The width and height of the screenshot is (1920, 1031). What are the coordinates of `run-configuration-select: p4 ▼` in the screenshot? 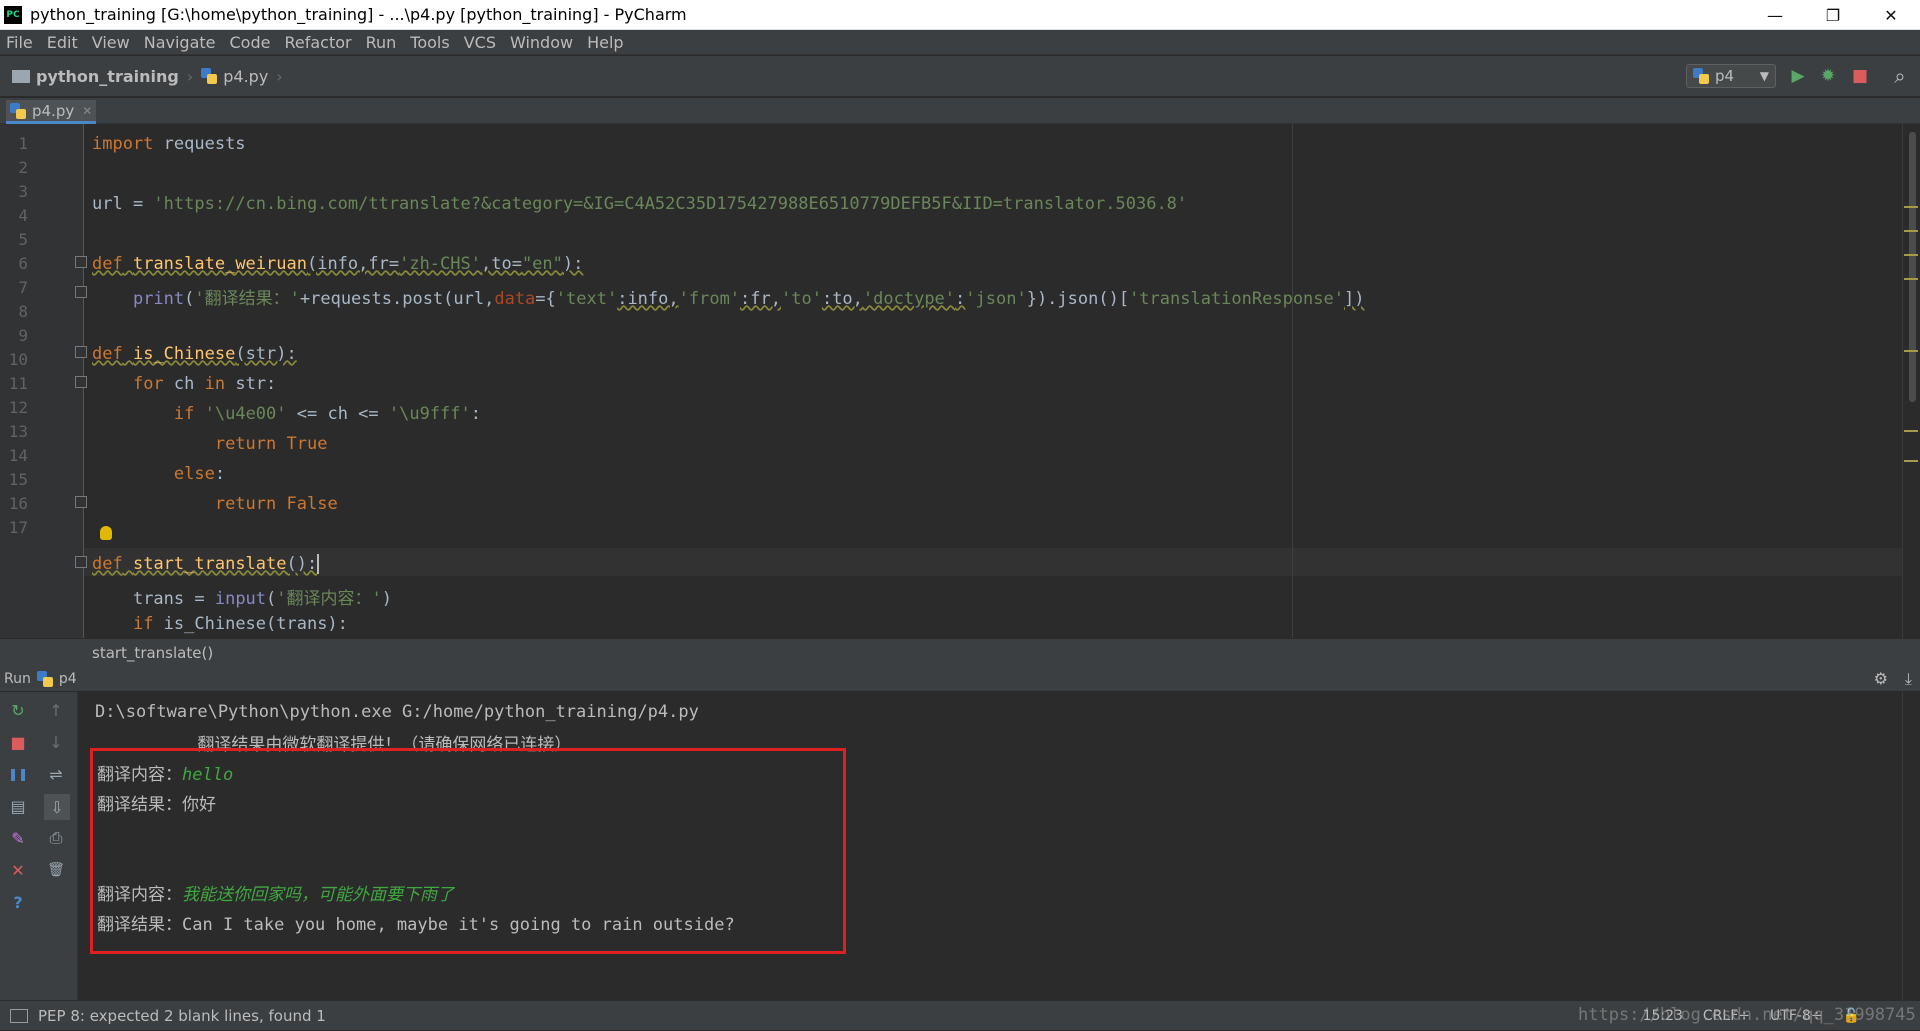 It's located at (1731, 76).